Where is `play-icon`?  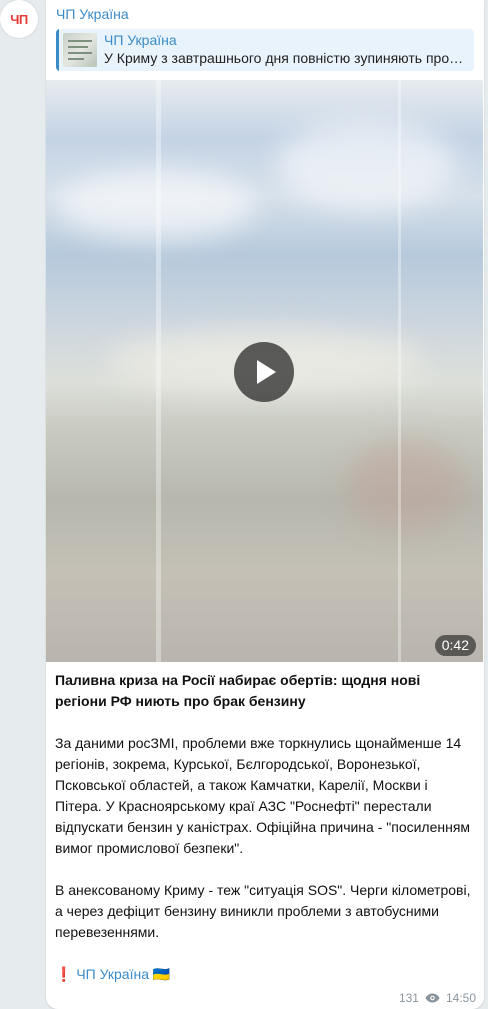
play-icon is located at coordinates (266, 372).